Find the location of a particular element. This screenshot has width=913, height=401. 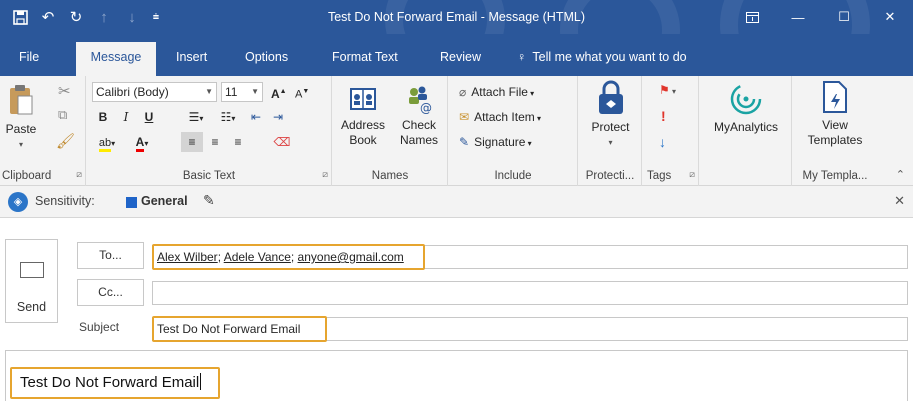

signature-button: ✎ Signature ▾ is located at coordinates (495, 142).